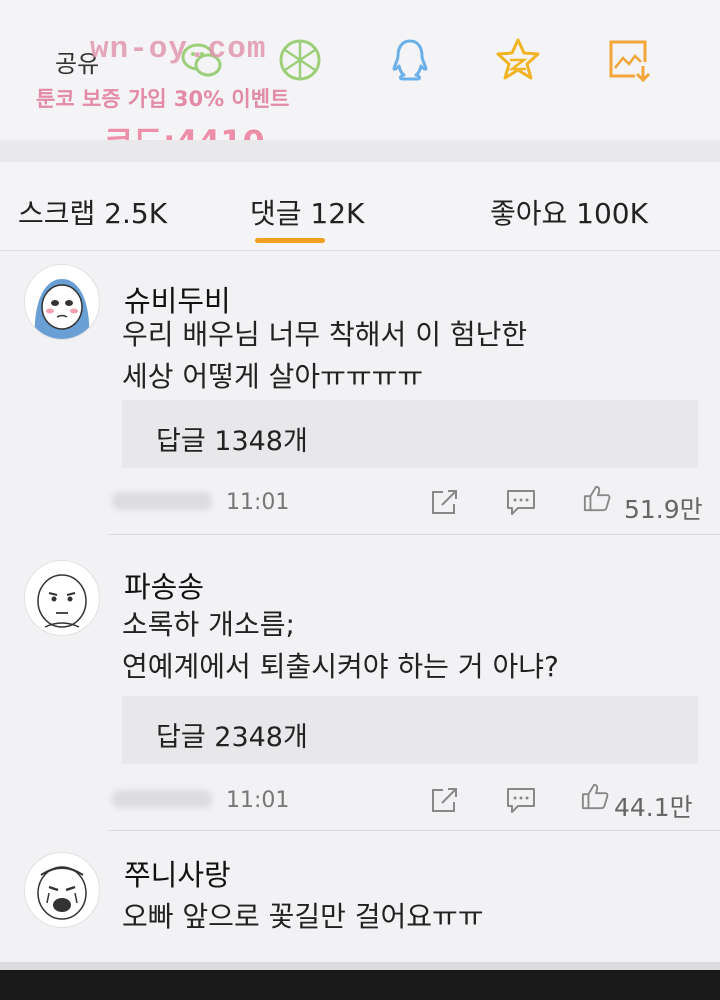 This screenshot has height=1000, width=720. I want to click on divider-band, so click(360, 151).